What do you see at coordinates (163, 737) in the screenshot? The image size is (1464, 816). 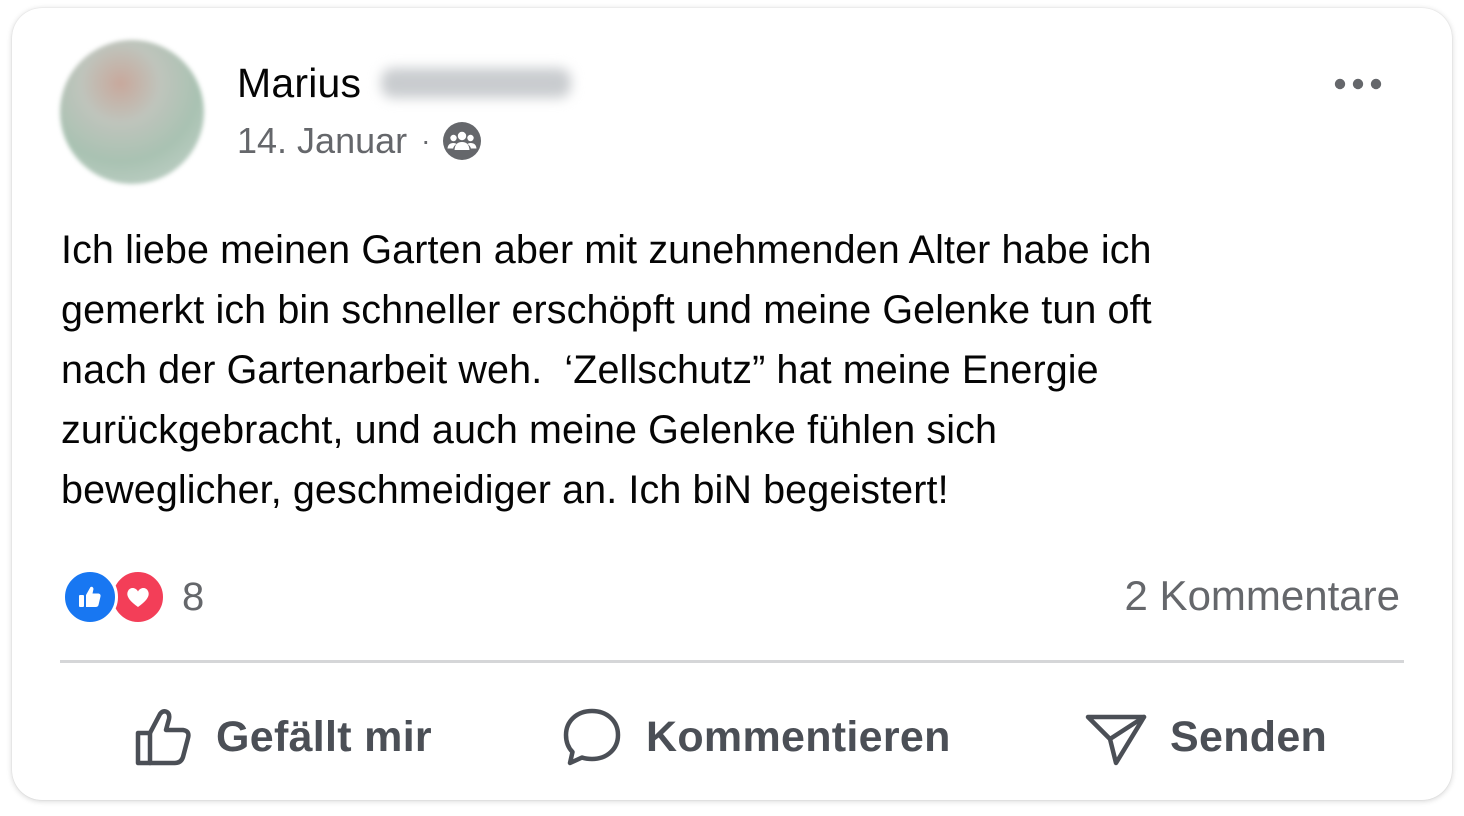 I see `thumbs-up-icon` at bounding box center [163, 737].